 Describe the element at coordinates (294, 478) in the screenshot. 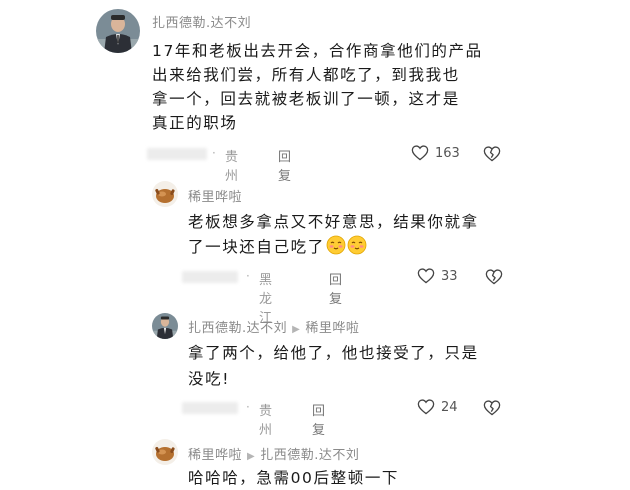

I see `comment-text: 哈哈哈，急需00后整顿一下` at that location.